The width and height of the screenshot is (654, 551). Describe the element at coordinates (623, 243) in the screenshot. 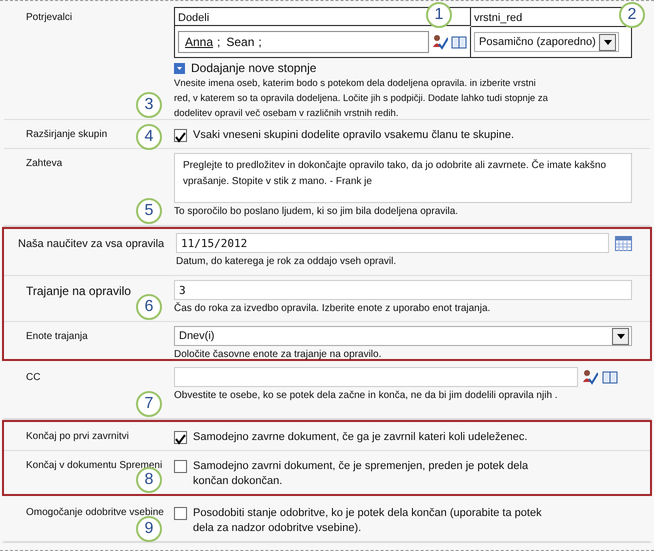

I see `calendar-icon` at that location.